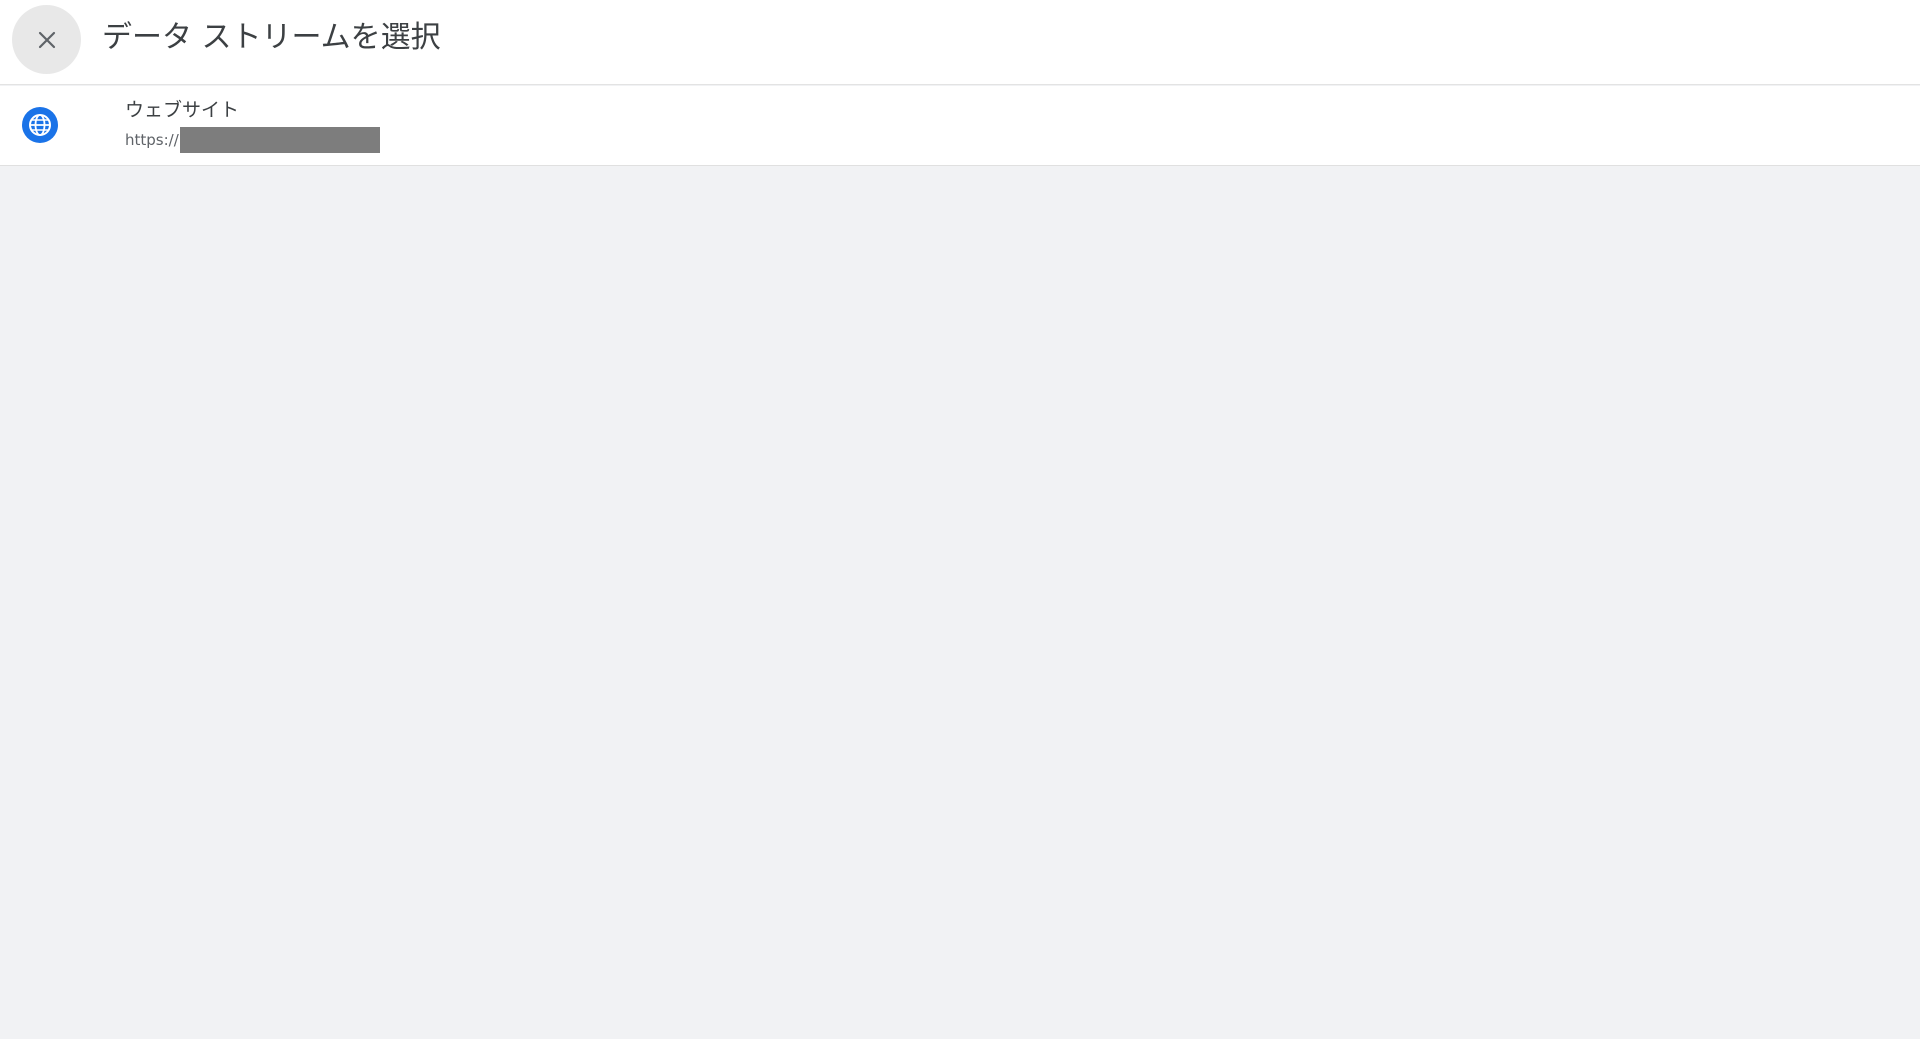 The height and width of the screenshot is (1039, 1920). I want to click on stream-url: https://, so click(252, 140).